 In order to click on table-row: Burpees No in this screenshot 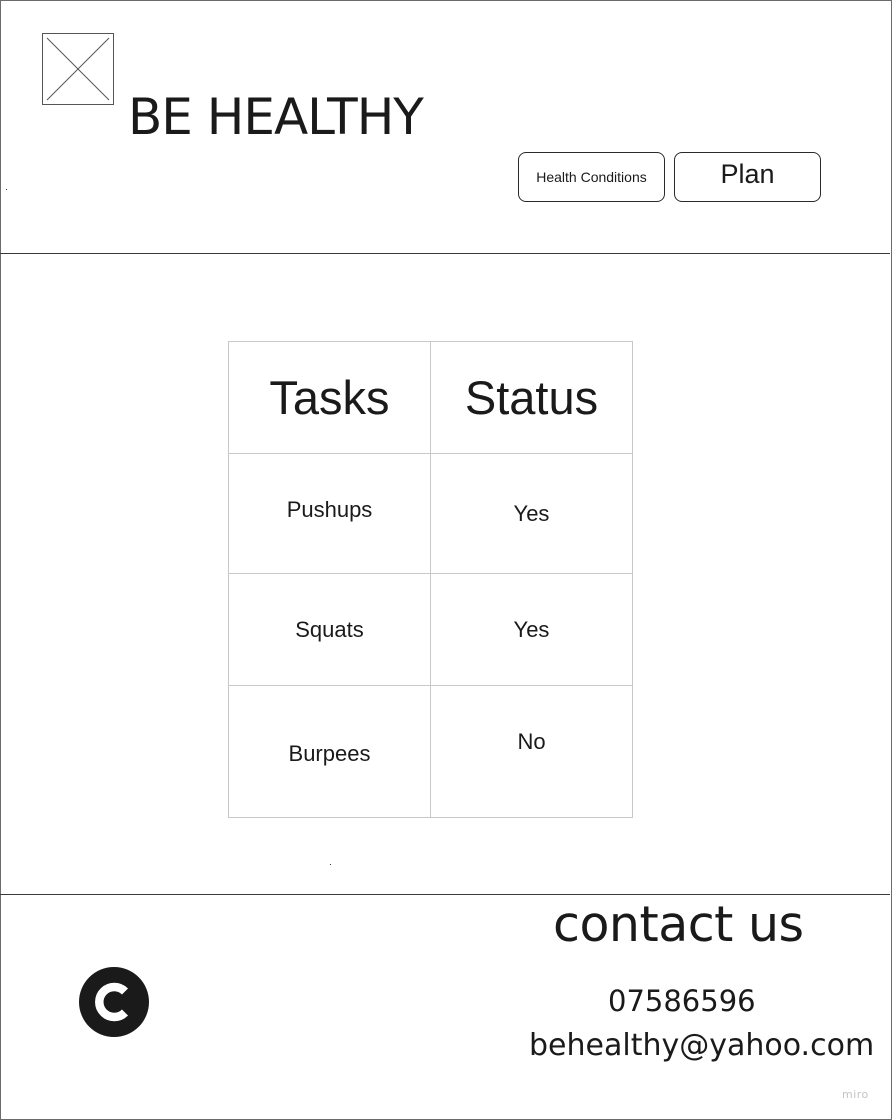, I will do `click(430, 751)`.